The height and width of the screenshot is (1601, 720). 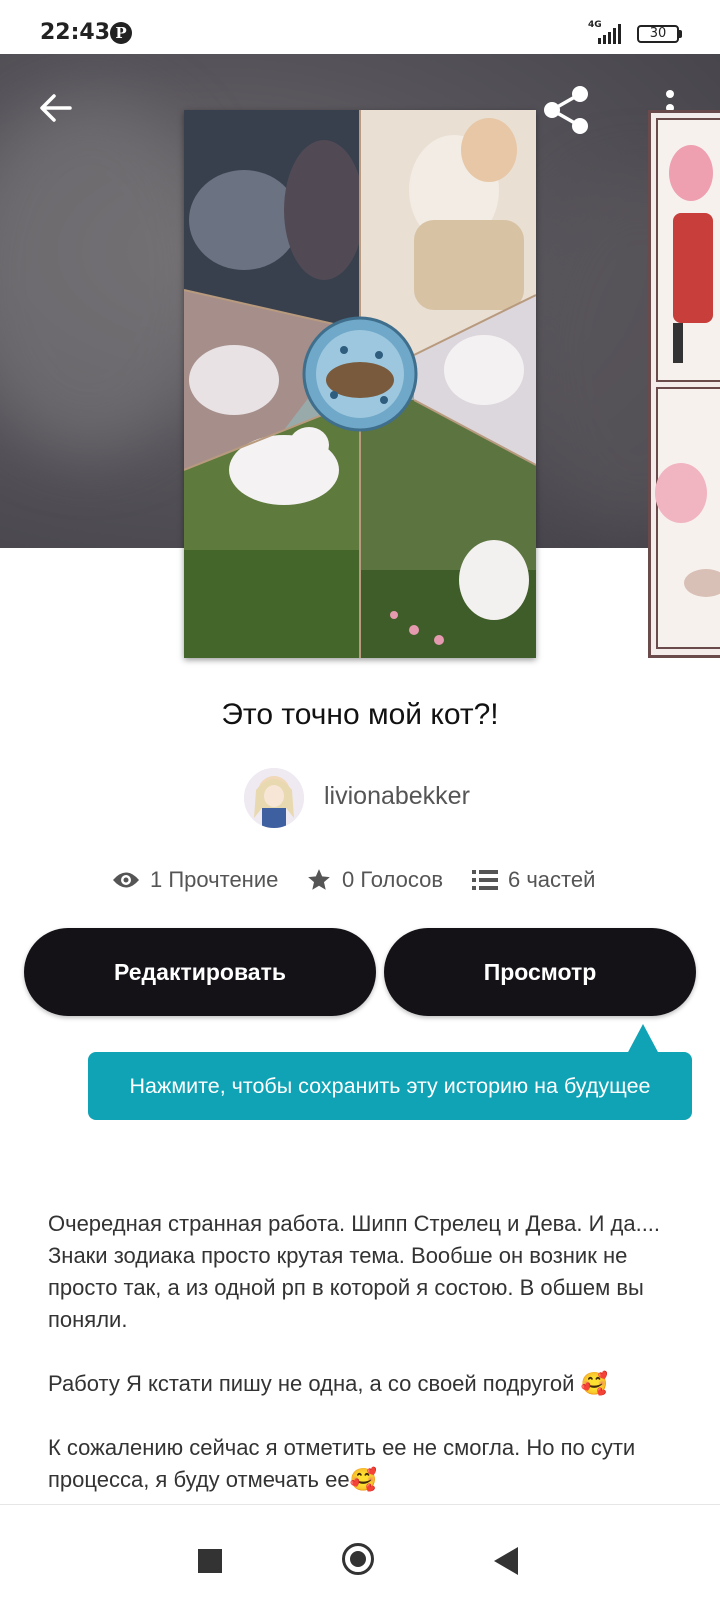 I want to click on author-name: livionabekker, so click(x=397, y=796).